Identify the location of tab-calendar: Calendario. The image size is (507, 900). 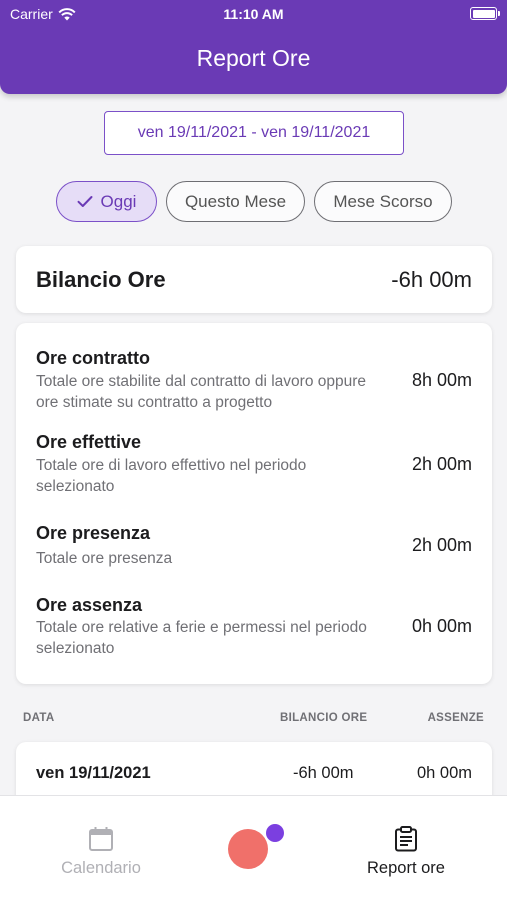
(101, 848).